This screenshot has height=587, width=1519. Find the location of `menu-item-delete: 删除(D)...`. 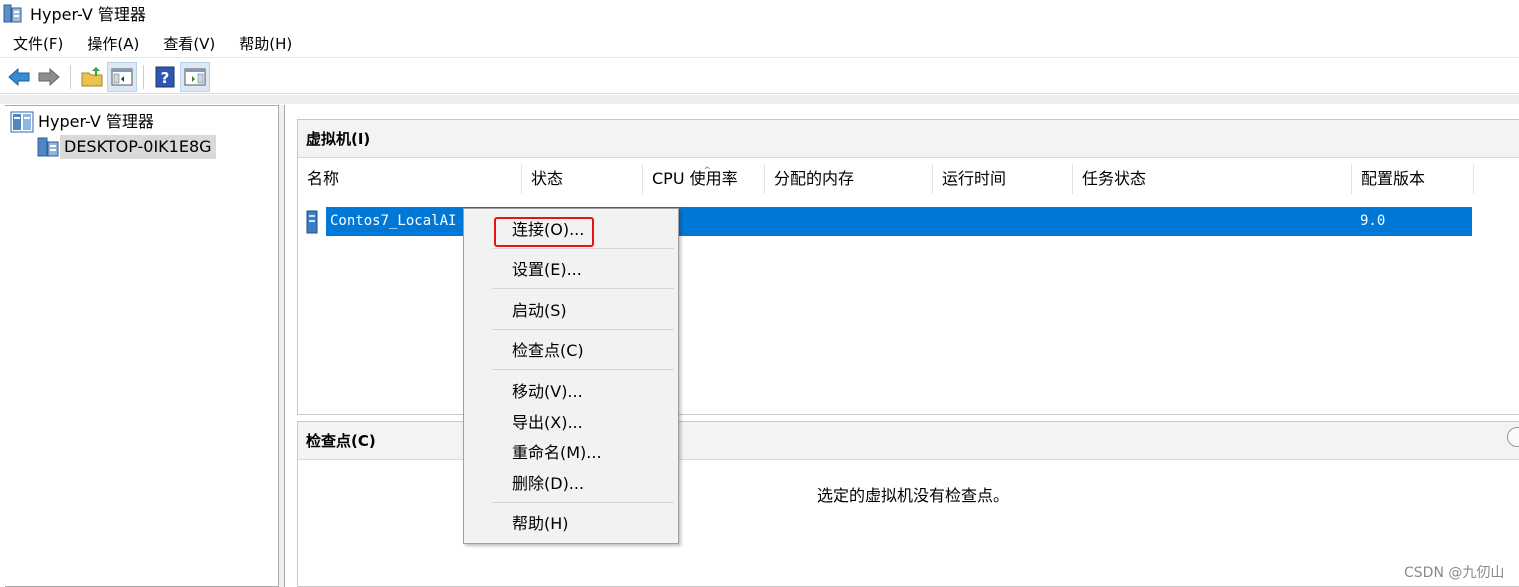

menu-item-delete: 删除(D)... is located at coordinates (548, 484).